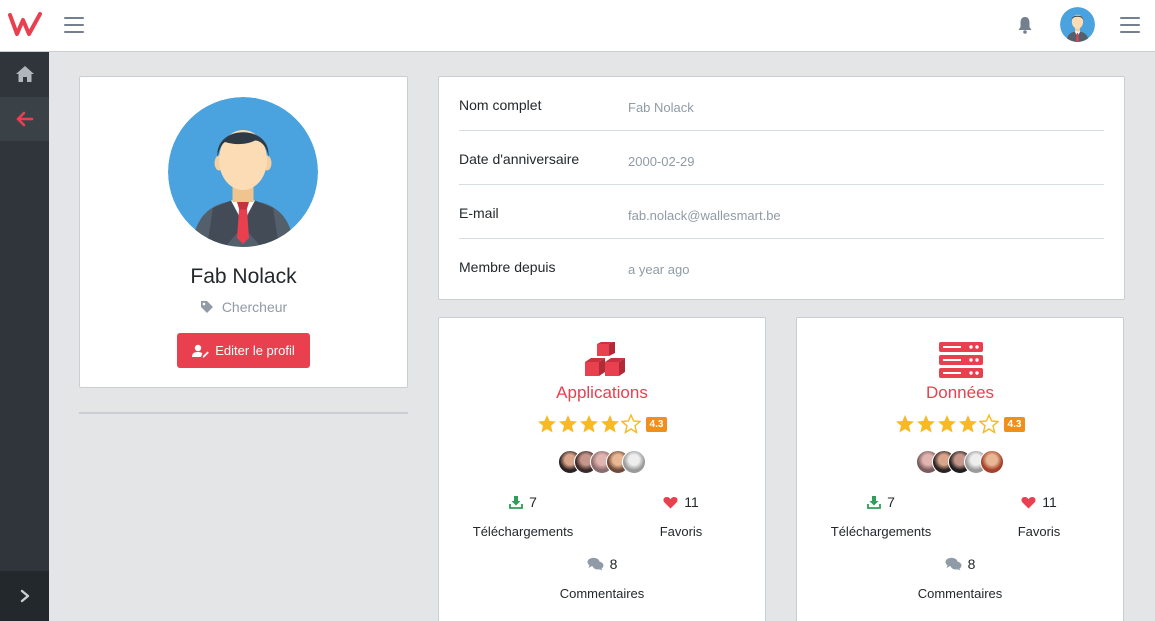 Image resolution: width=1155 pixels, height=621 pixels. What do you see at coordinates (507, 267) in the screenshot?
I see `info-label: Membre depuis` at bounding box center [507, 267].